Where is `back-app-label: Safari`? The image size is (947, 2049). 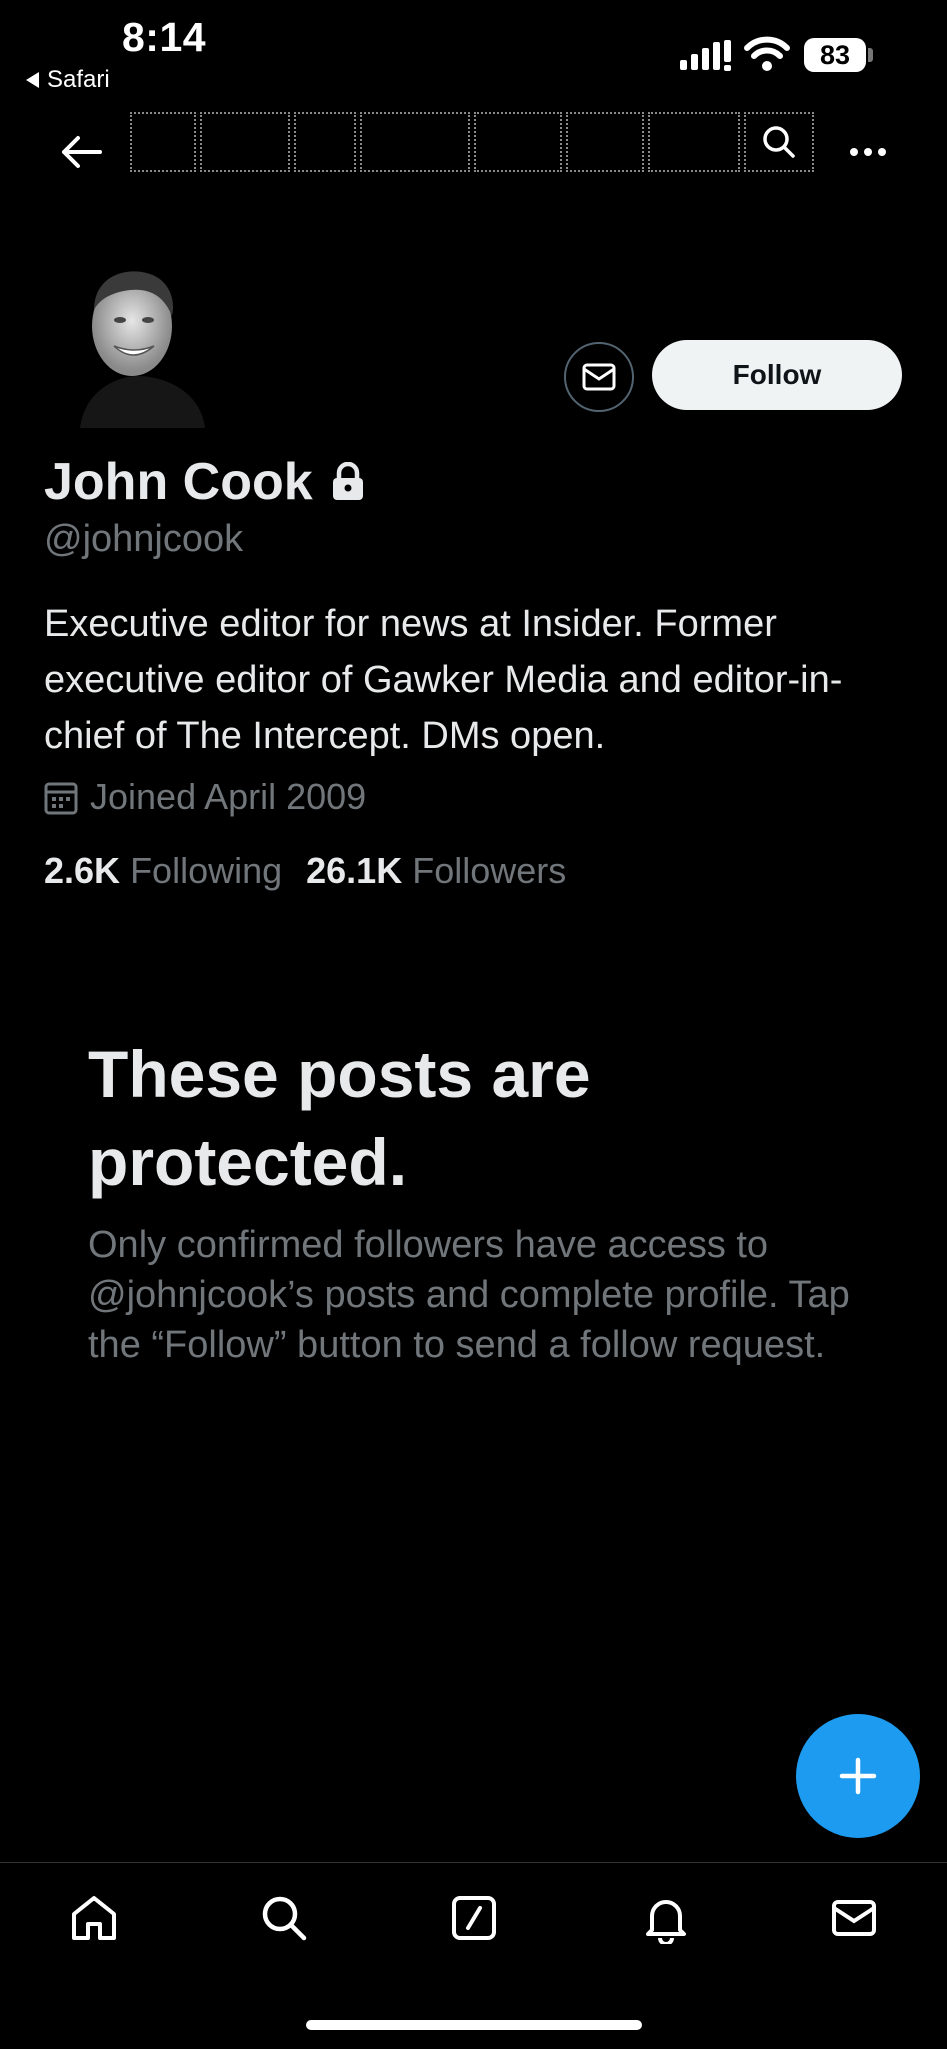 back-app-label: Safari is located at coordinates (78, 79).